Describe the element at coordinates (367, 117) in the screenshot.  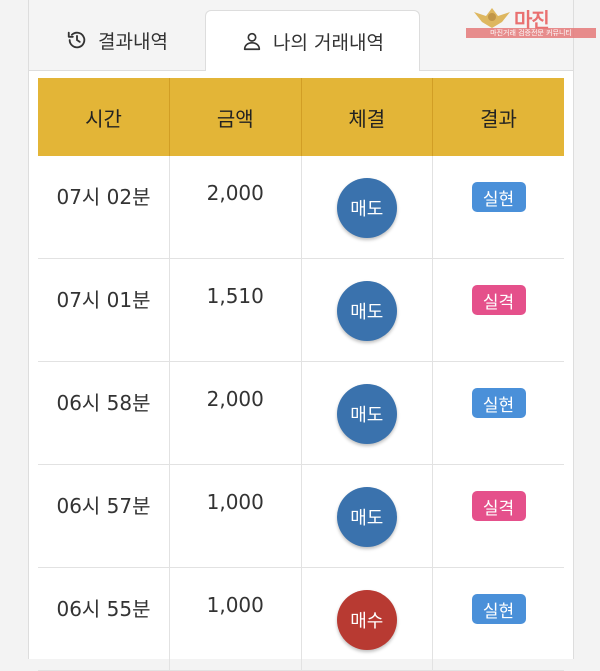
I see `header-trade: 체결` at that location.